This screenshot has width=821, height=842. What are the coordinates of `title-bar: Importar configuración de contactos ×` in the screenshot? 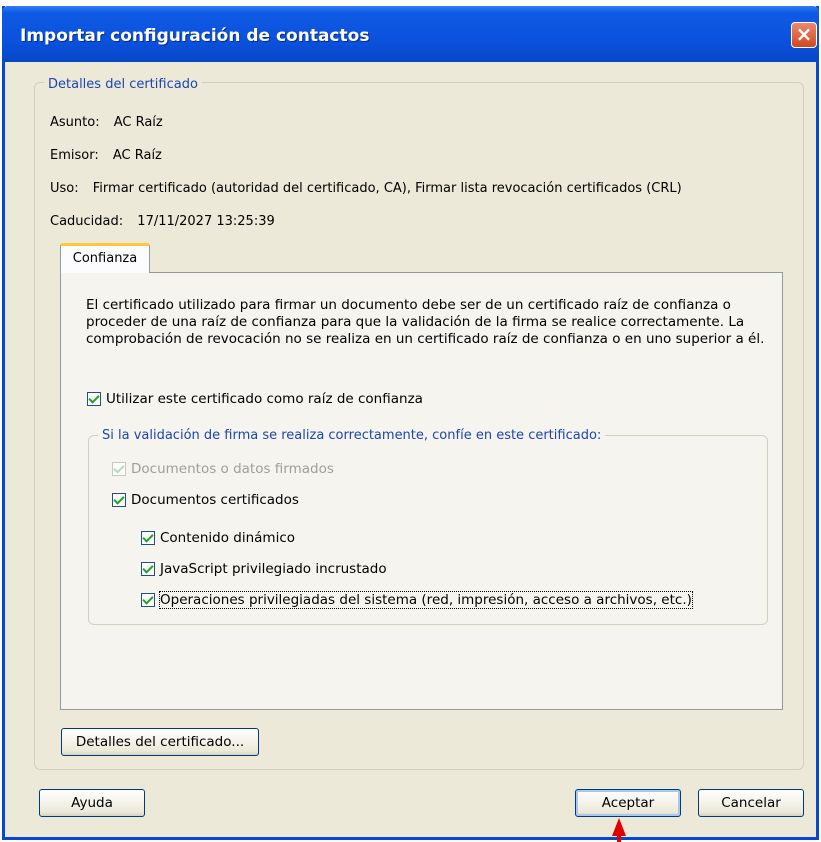 It's located at (410, 34).